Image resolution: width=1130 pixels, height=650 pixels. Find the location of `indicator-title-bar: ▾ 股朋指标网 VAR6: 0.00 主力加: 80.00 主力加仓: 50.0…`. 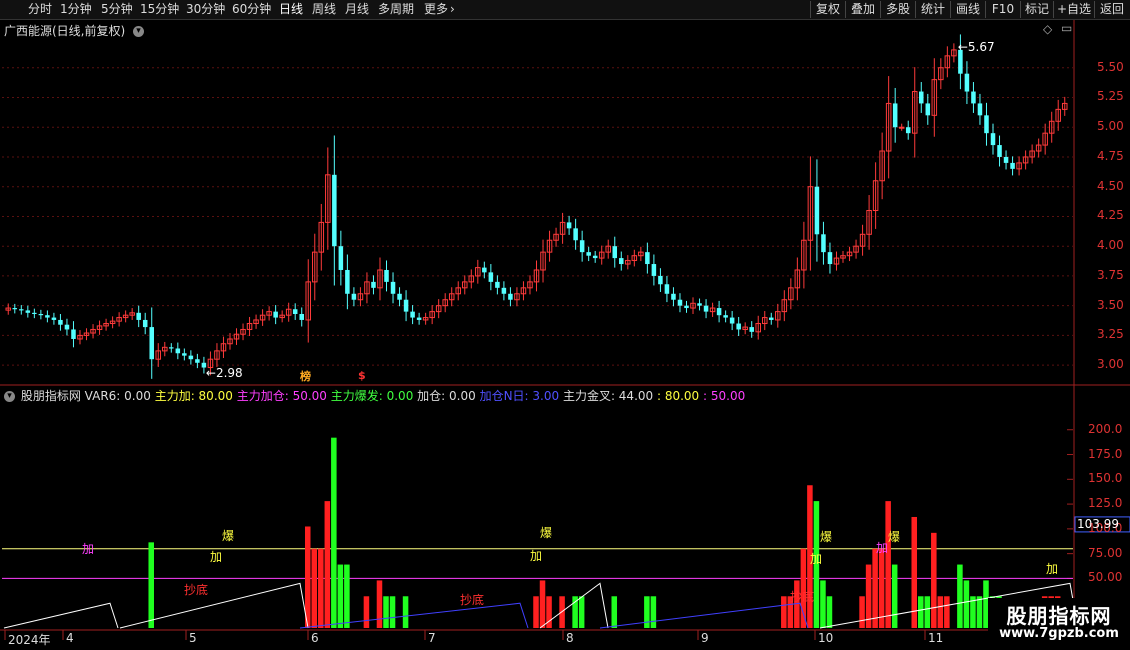

indicator-title-bar: ▾ 股朋指标网 VAR6: 0.00 主力加: 80.00 主力加仓: 50.0… is located at coordinates (374, 395).